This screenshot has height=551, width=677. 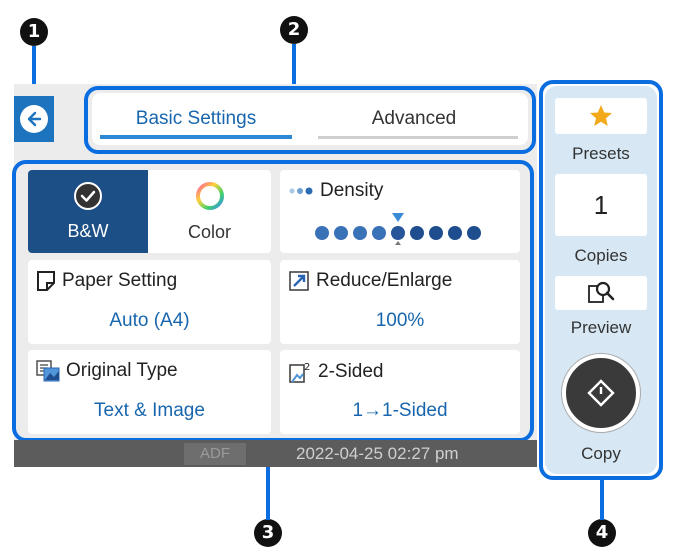 What do you see at coordinates (294, 30) in the screenshot?
I see `callout-2: 2` at bounding box center [294, 30].